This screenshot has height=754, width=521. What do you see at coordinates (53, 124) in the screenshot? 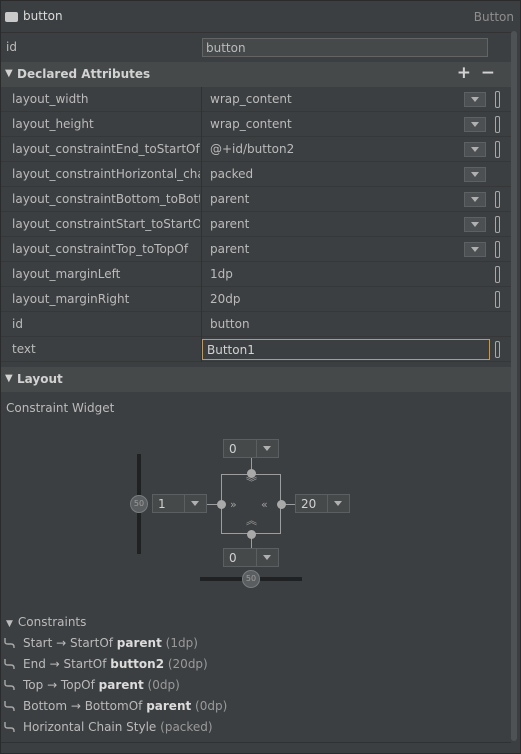
I see `attribute-name: layout_height` at bounding box center [53, 124].